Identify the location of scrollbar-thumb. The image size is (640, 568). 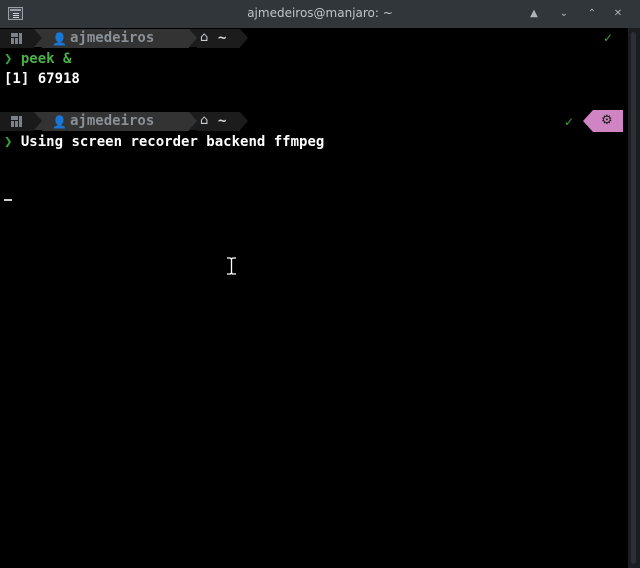
(633, 298).